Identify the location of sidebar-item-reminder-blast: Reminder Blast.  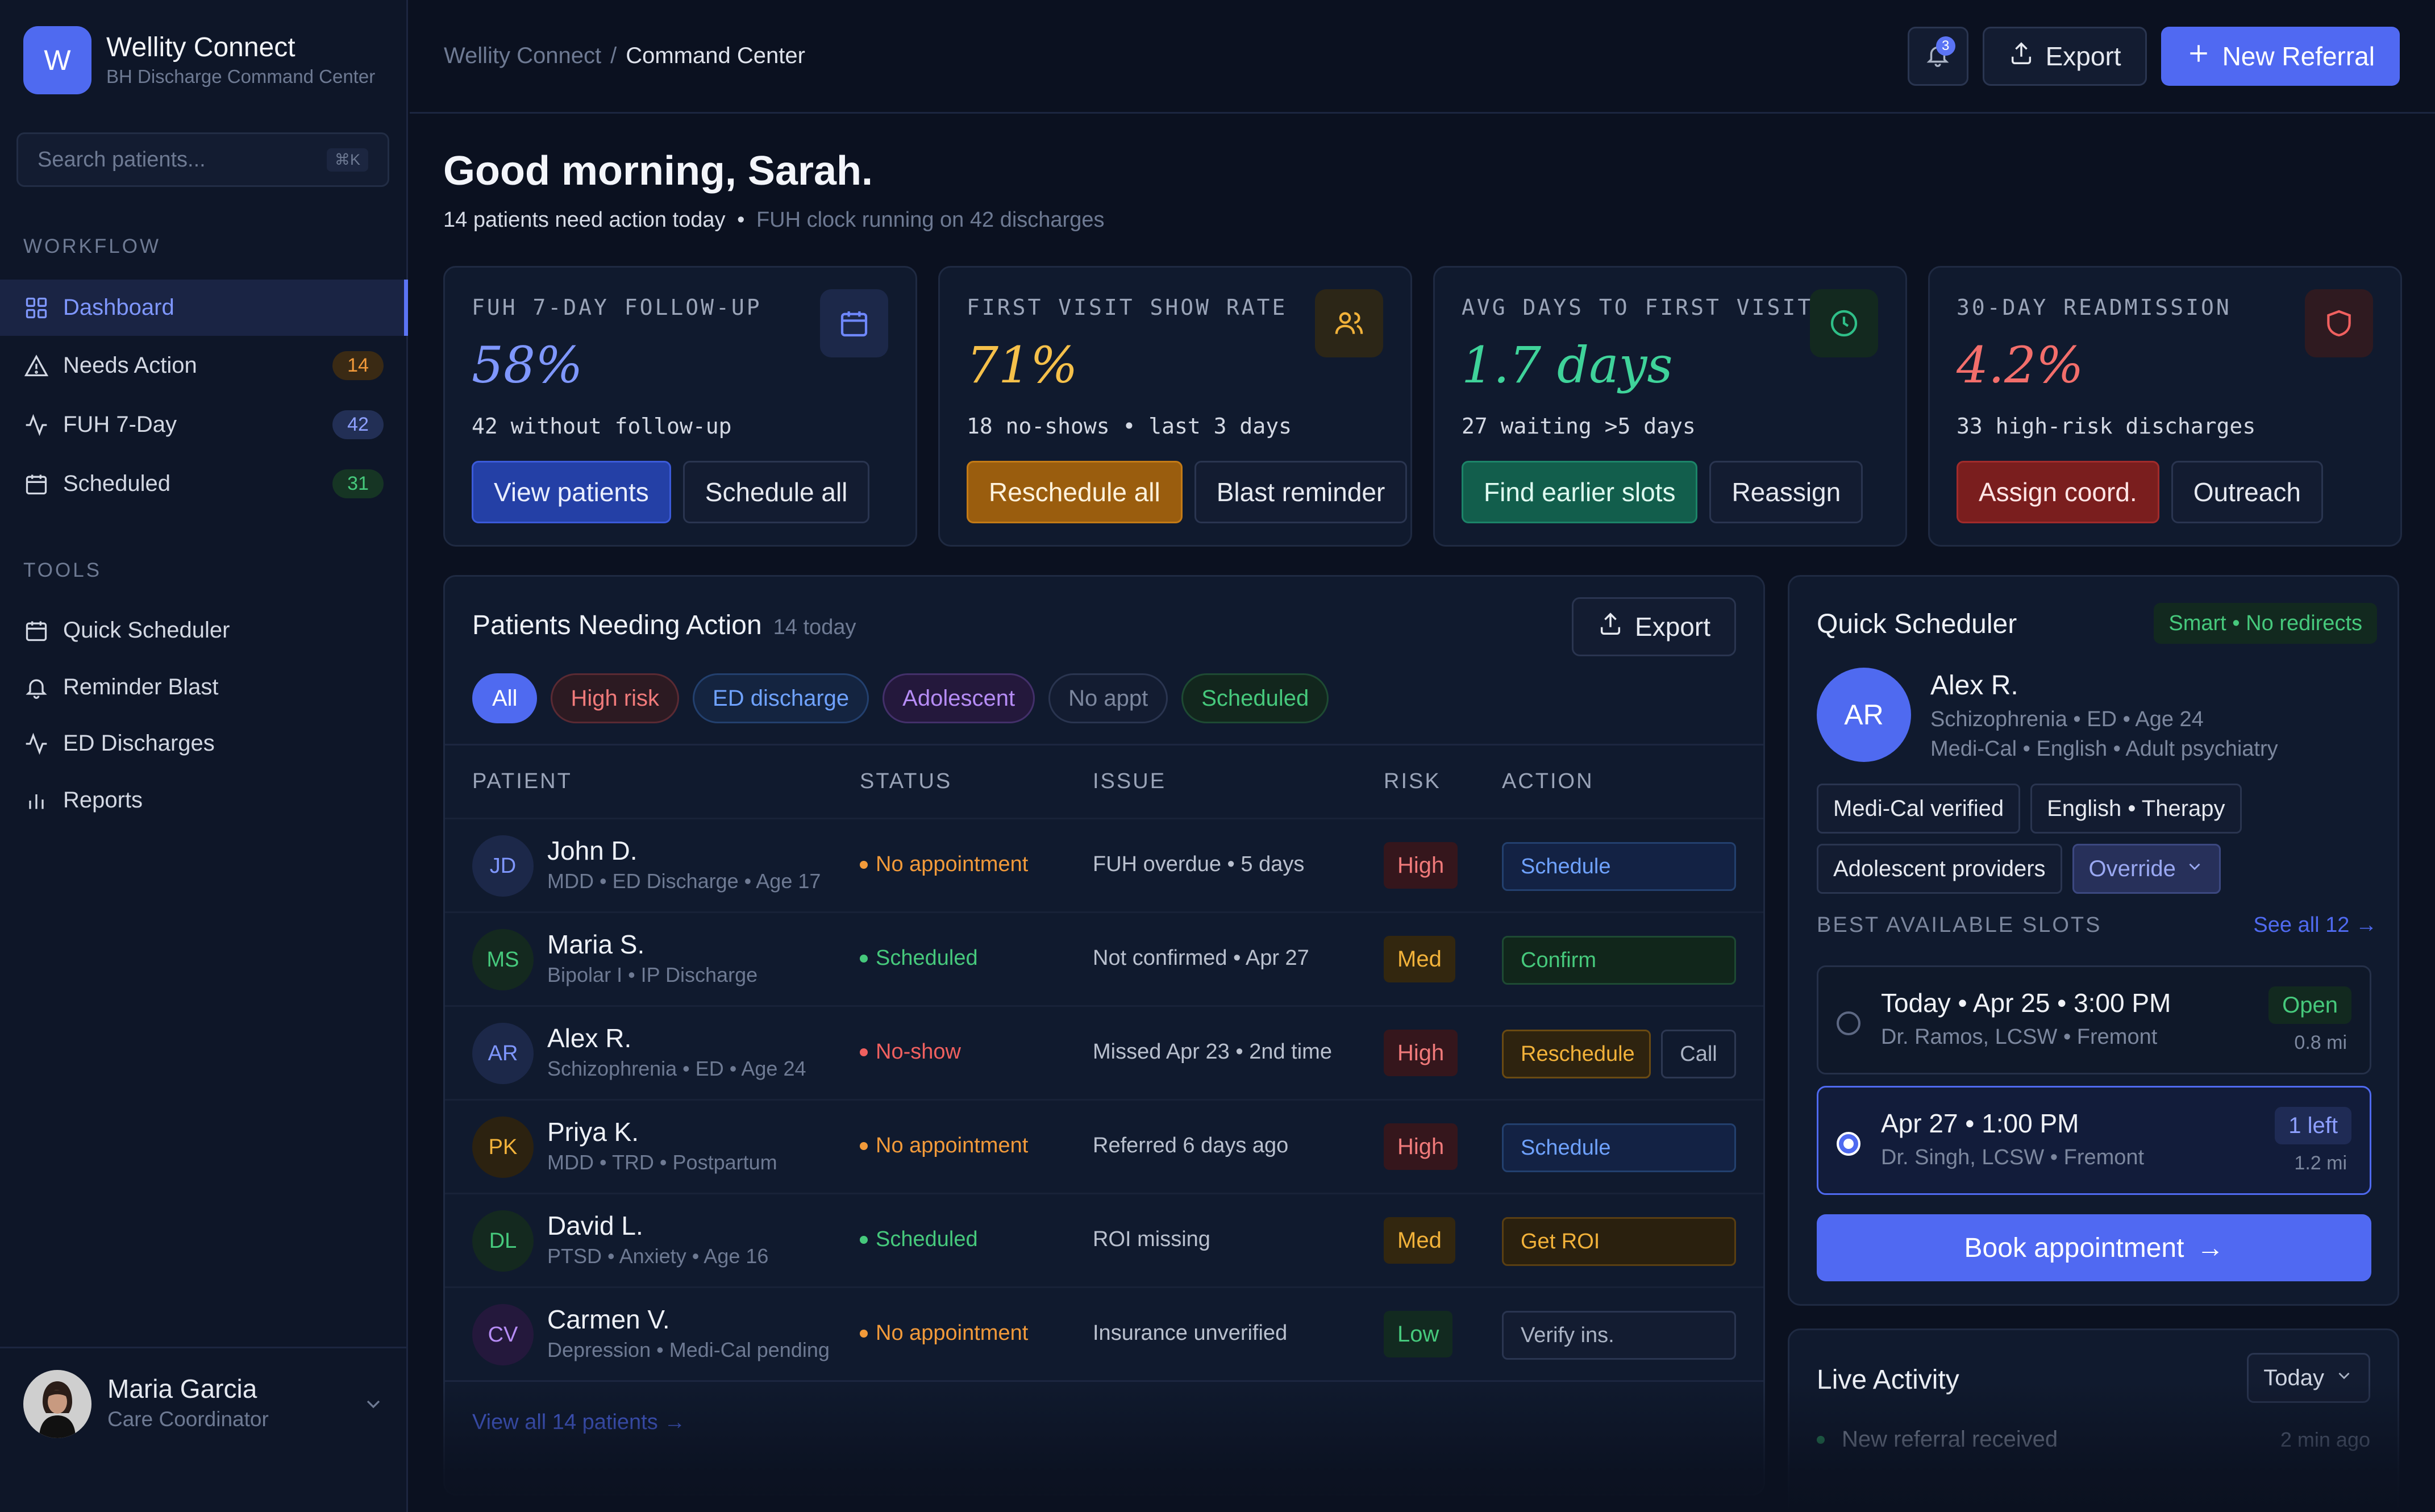
(204, 687).